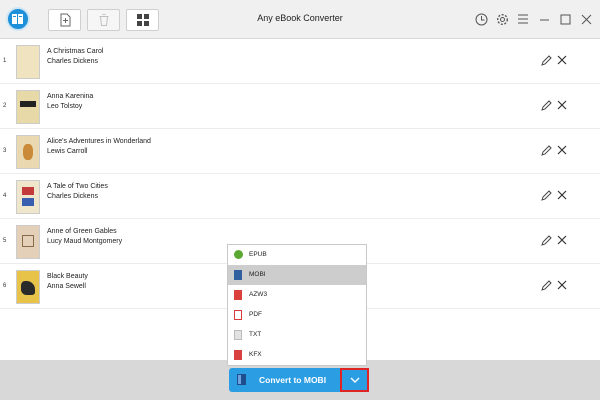 The height and width of the screenshot is (400, 600). What do you see at coordinates (238, 315) in the screenshot?
I see `pdf-icon` at bounding box center [238, 315].